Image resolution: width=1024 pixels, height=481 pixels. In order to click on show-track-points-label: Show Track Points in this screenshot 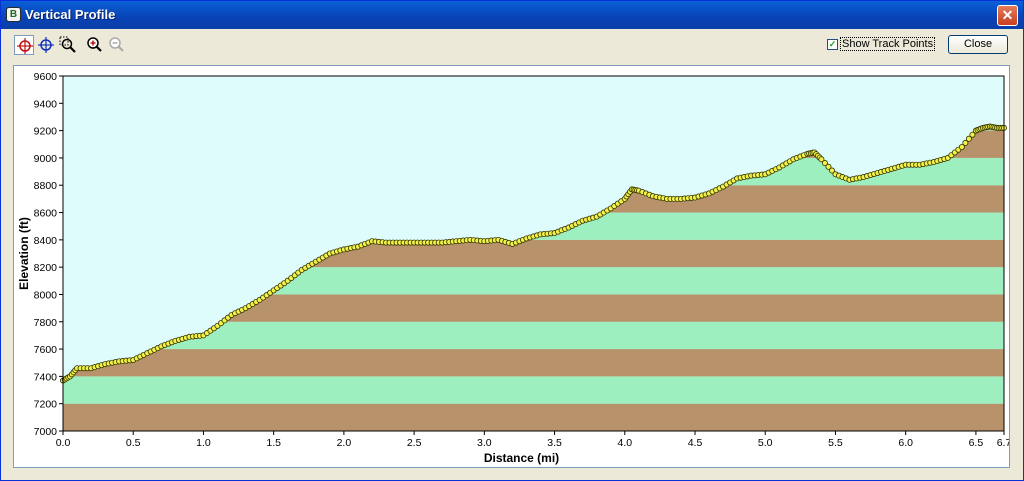, I will do `click(888, 44)`.